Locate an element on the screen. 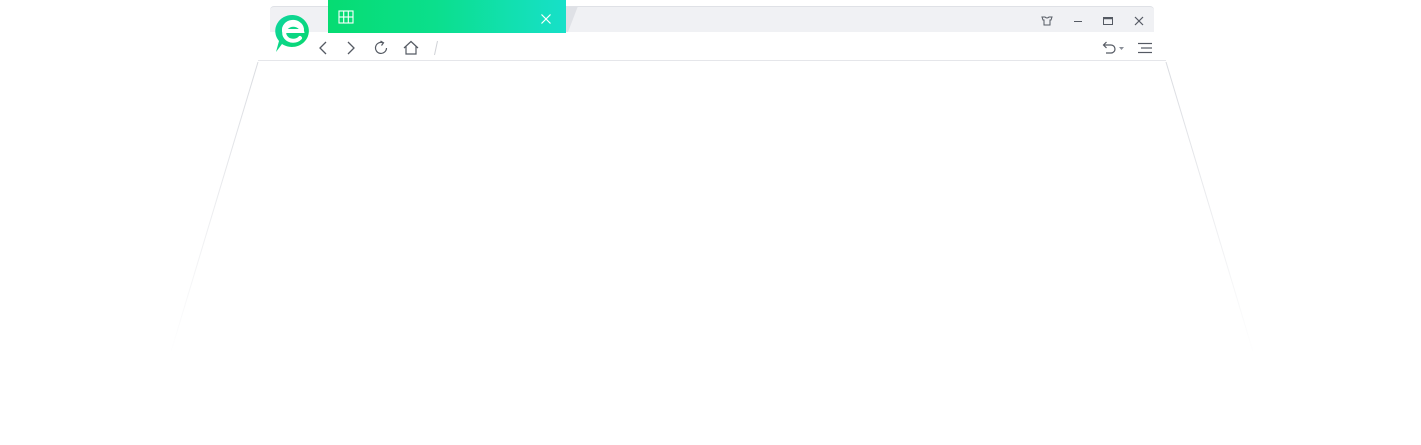 The width and height of the screenshot is (1421, 445). address-separator is located at coordinates (436, 48).